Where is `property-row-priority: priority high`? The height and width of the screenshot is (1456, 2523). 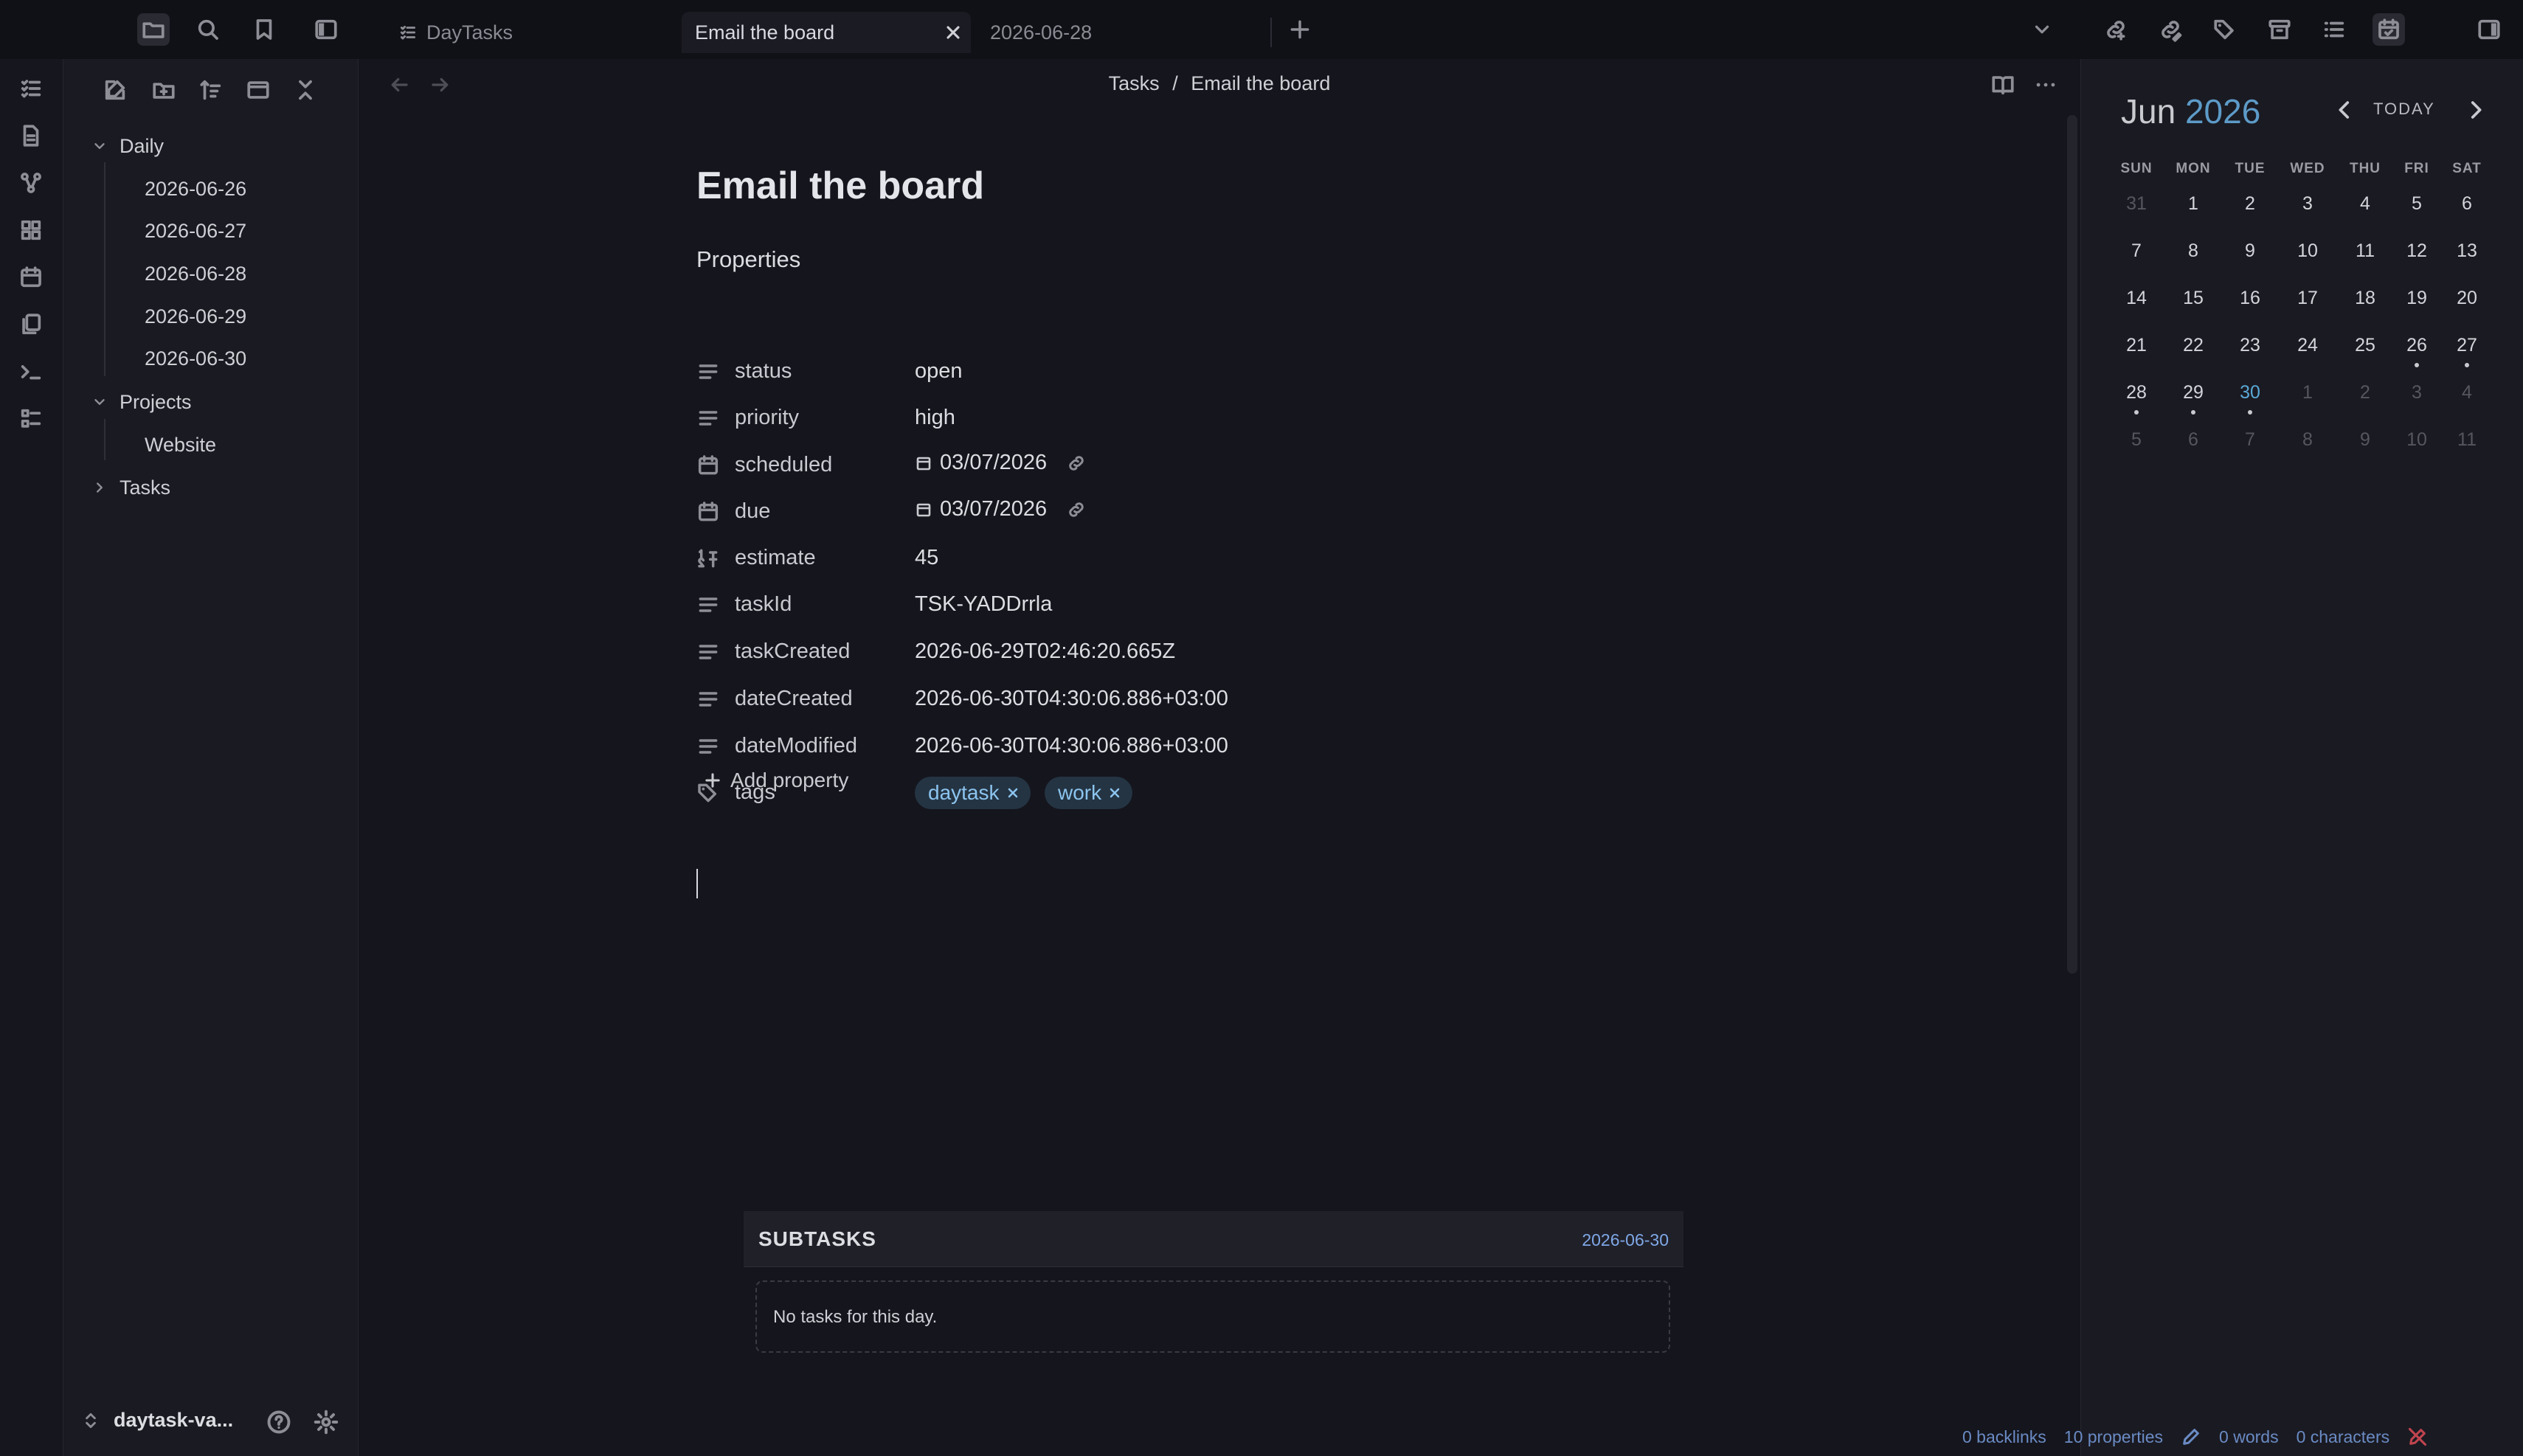
property-row-priority: priority high is located at coordinates (1175, 416).